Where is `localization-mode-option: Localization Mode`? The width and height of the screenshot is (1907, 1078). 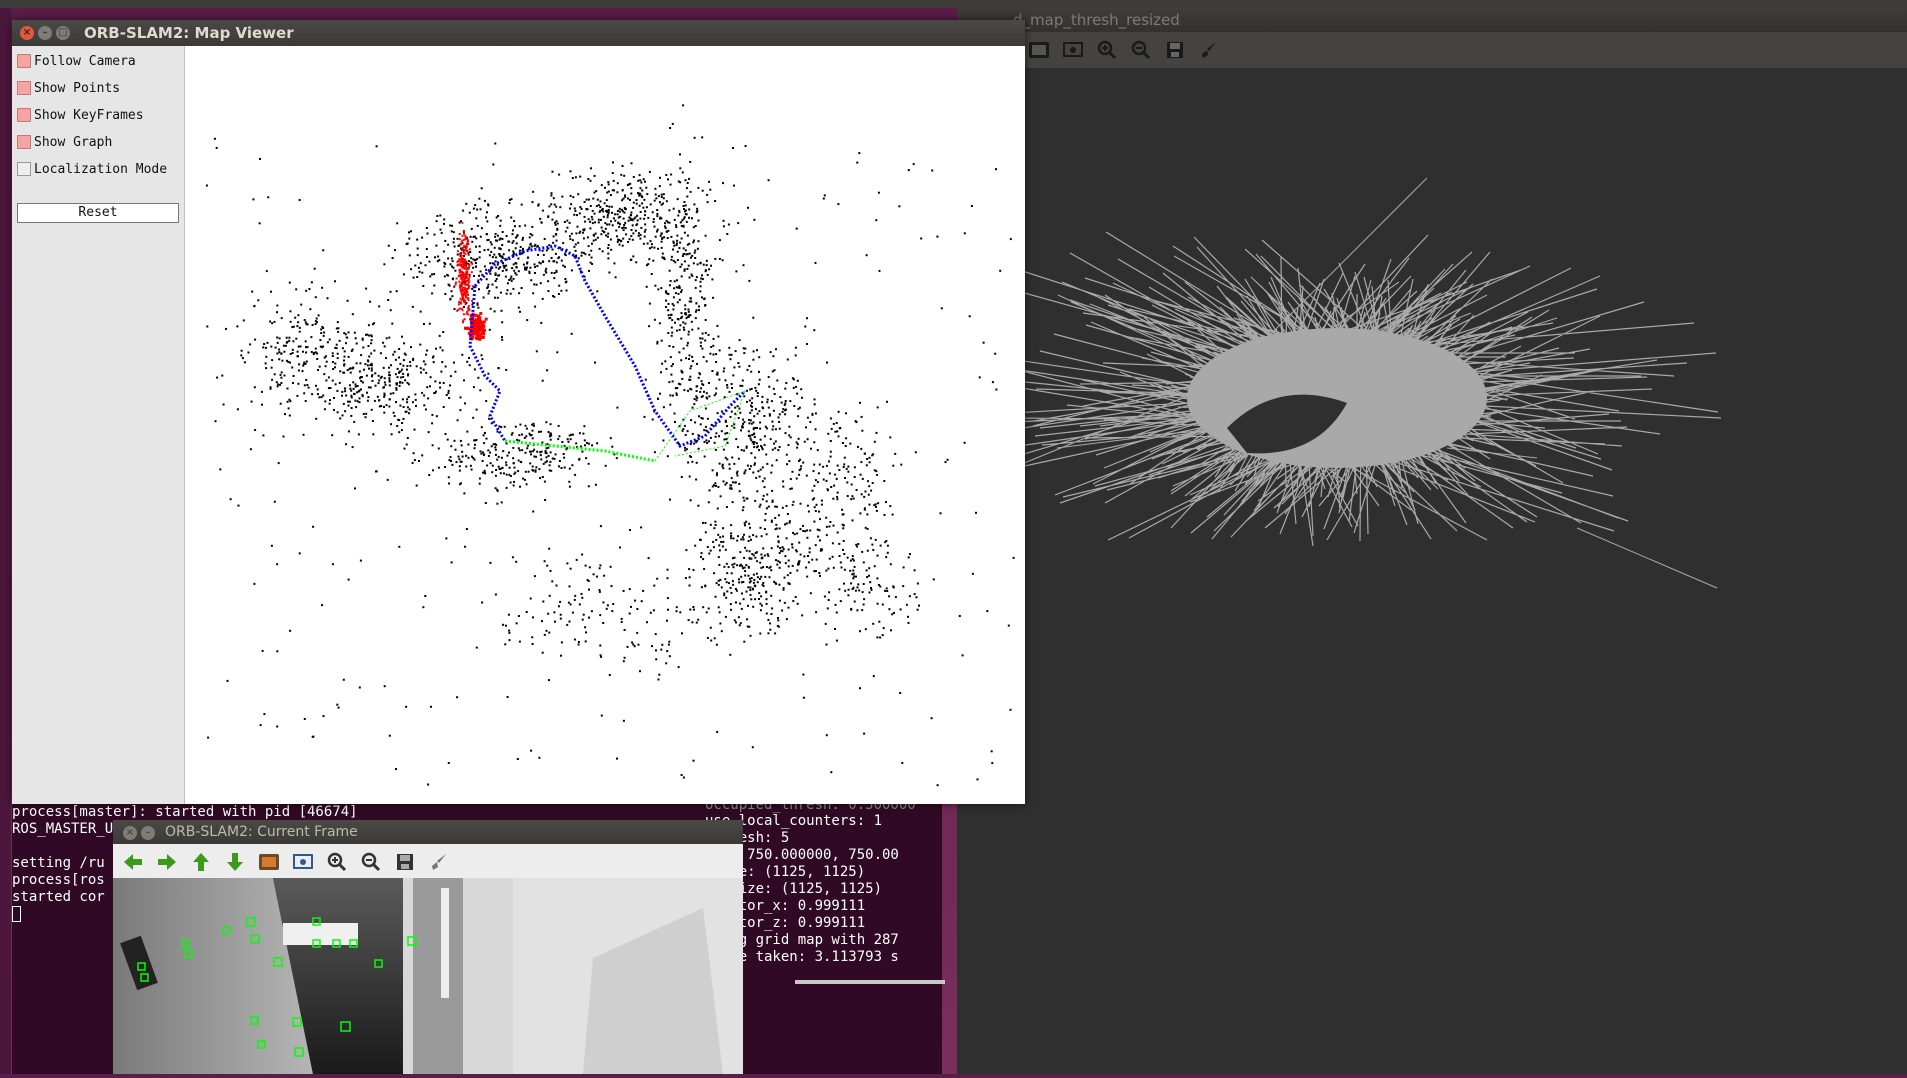
localization-mode-option: Localization Mode is located at coordinates (92, 169).